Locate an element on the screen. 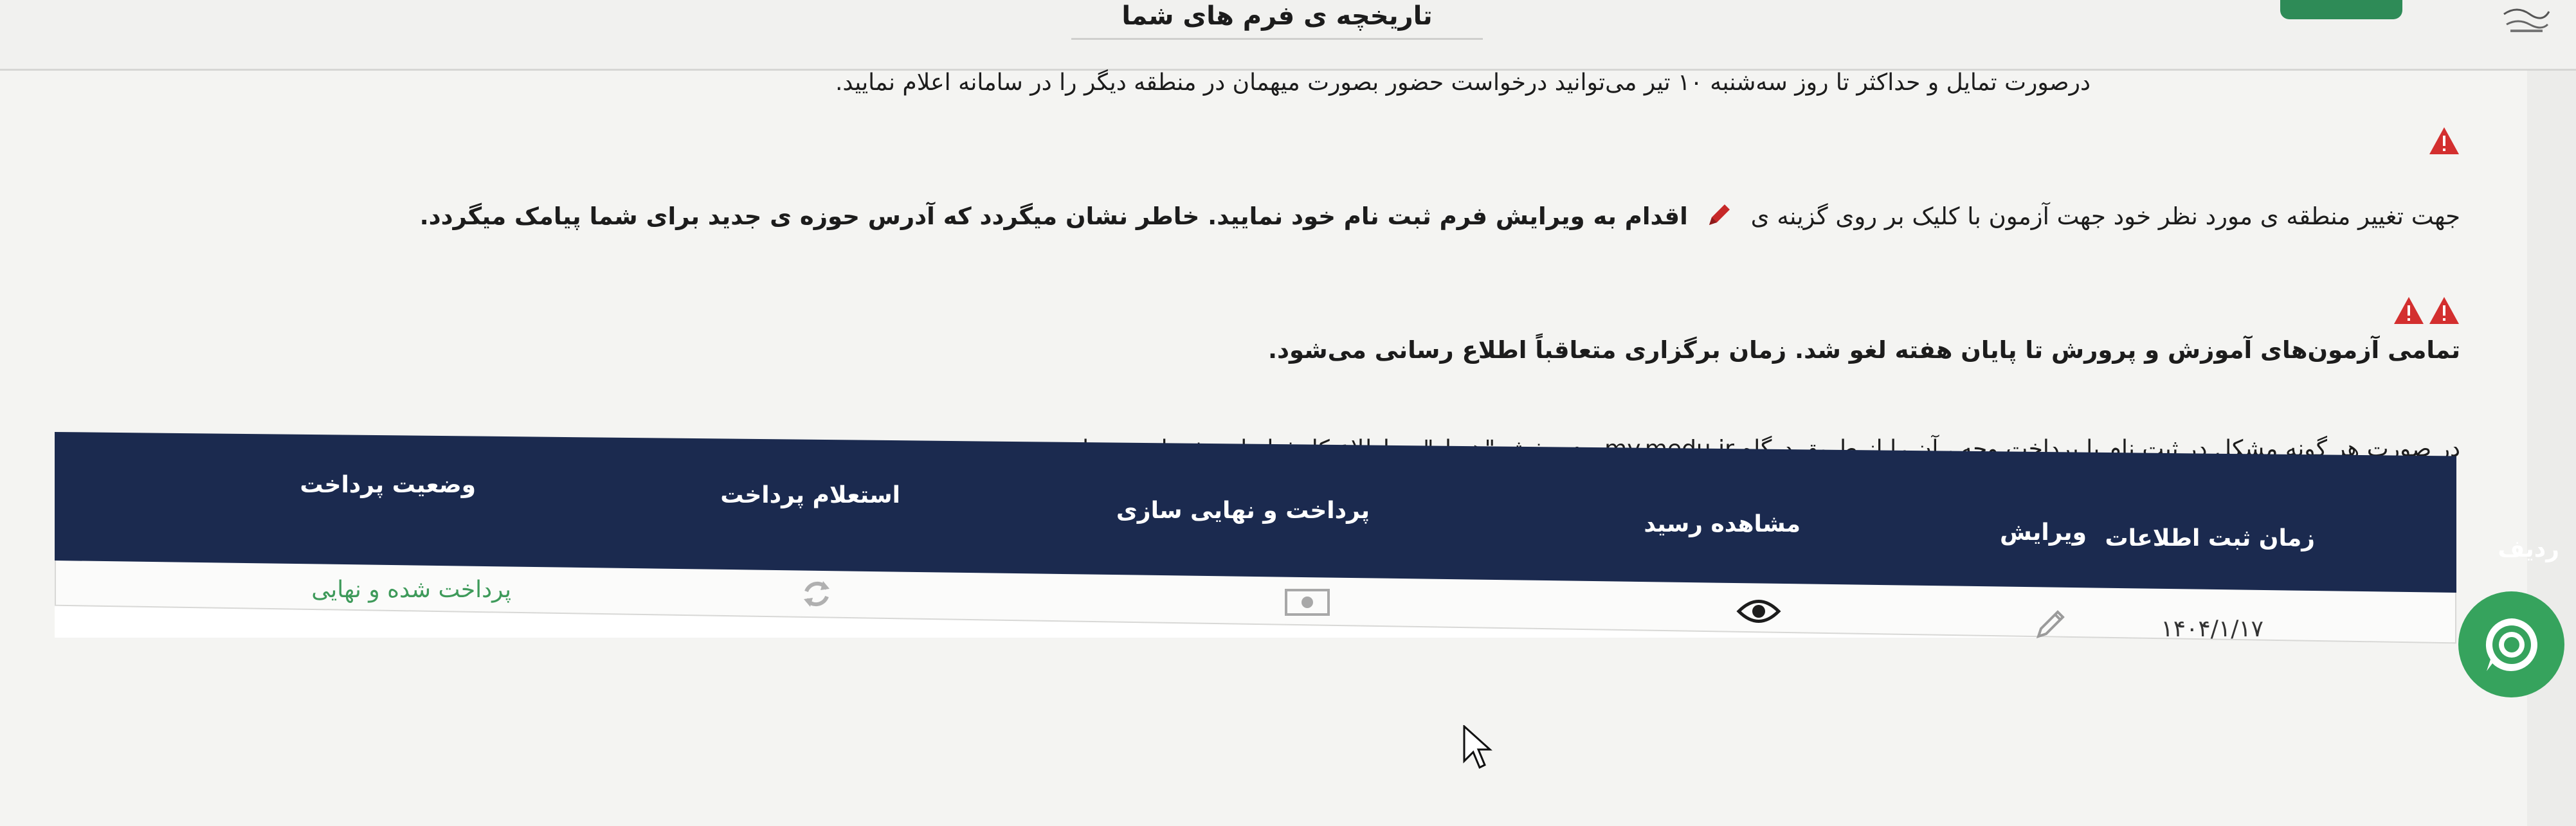  payment-inquiry-button is located at coordinates (816, 595).